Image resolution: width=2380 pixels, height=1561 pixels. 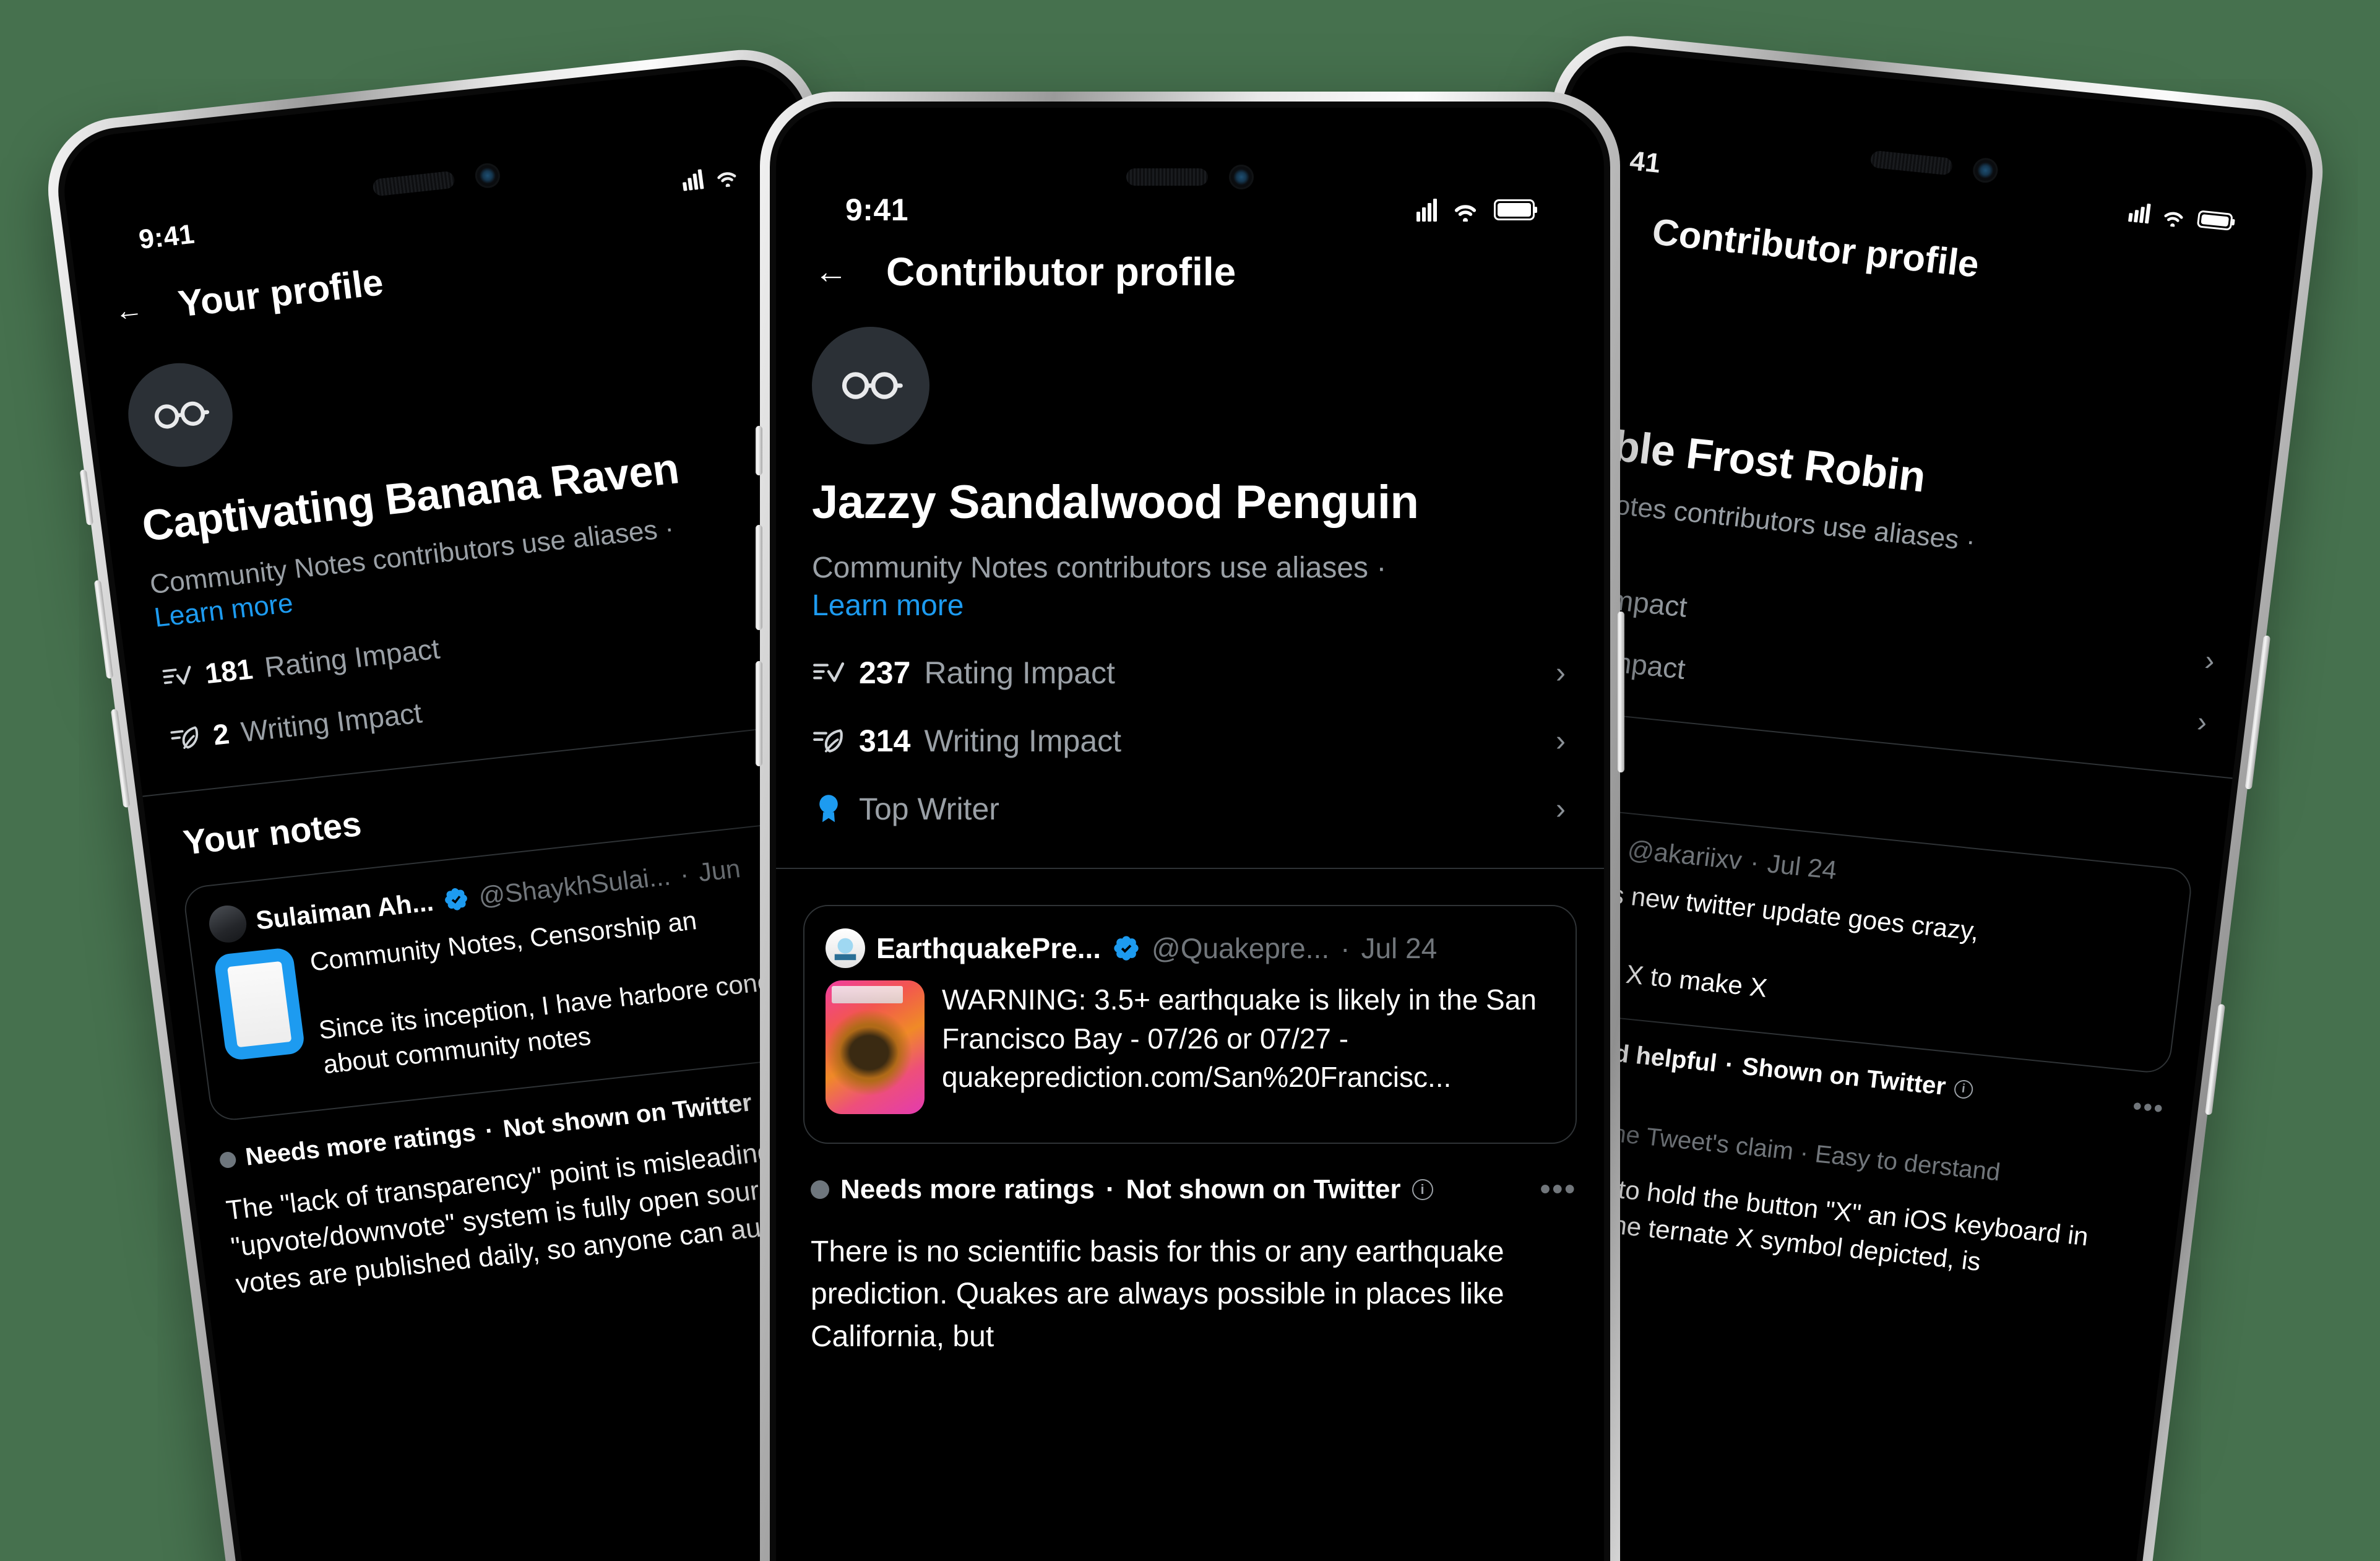 What do you see at coordinates (885, 741) in the screenshot?
I see `stat-value: 314` at bounding box center [885, 741].